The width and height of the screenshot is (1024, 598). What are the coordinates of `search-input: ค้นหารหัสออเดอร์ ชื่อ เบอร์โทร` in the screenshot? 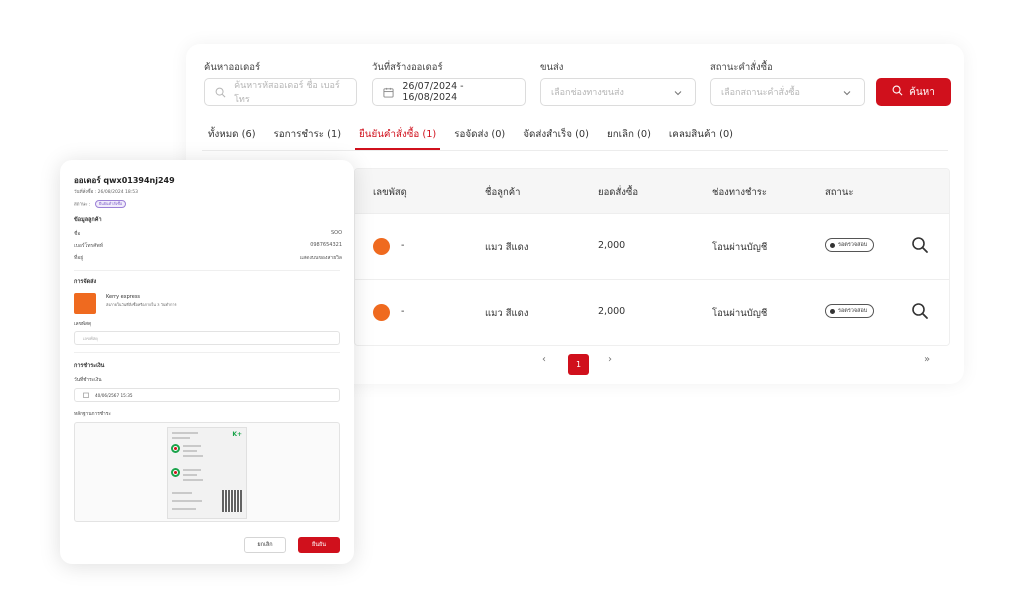 It's located at (280, 92).